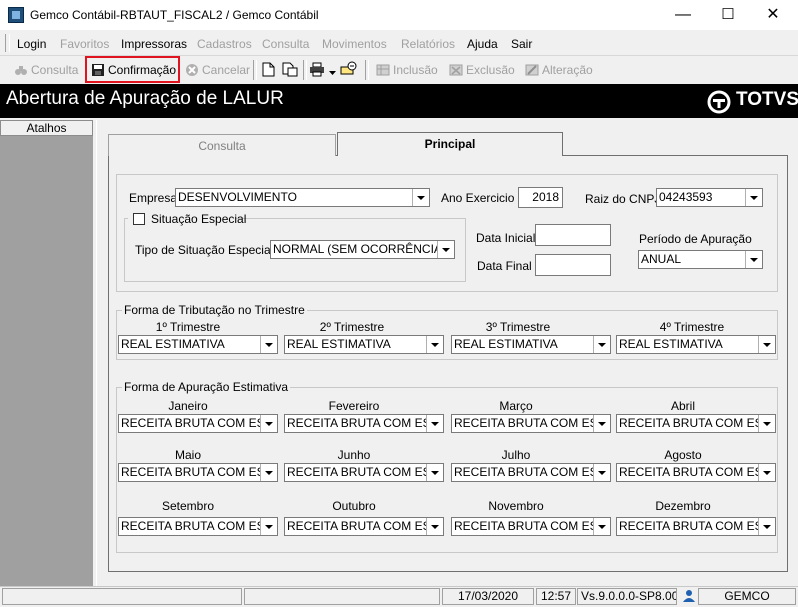  I want to click on month-agosto-select: RECEITA BRUTA COM ESTI, so click(696, 472).